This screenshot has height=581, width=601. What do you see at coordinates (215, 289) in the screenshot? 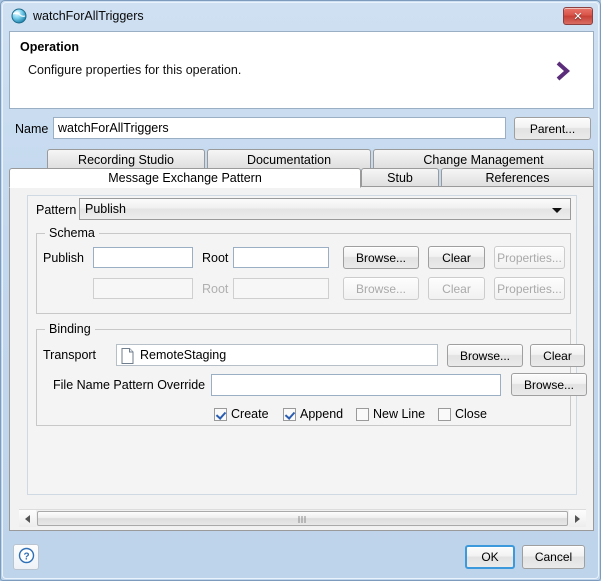
I see `schema-root-label-2: Root` at bounding box center [215, 289].